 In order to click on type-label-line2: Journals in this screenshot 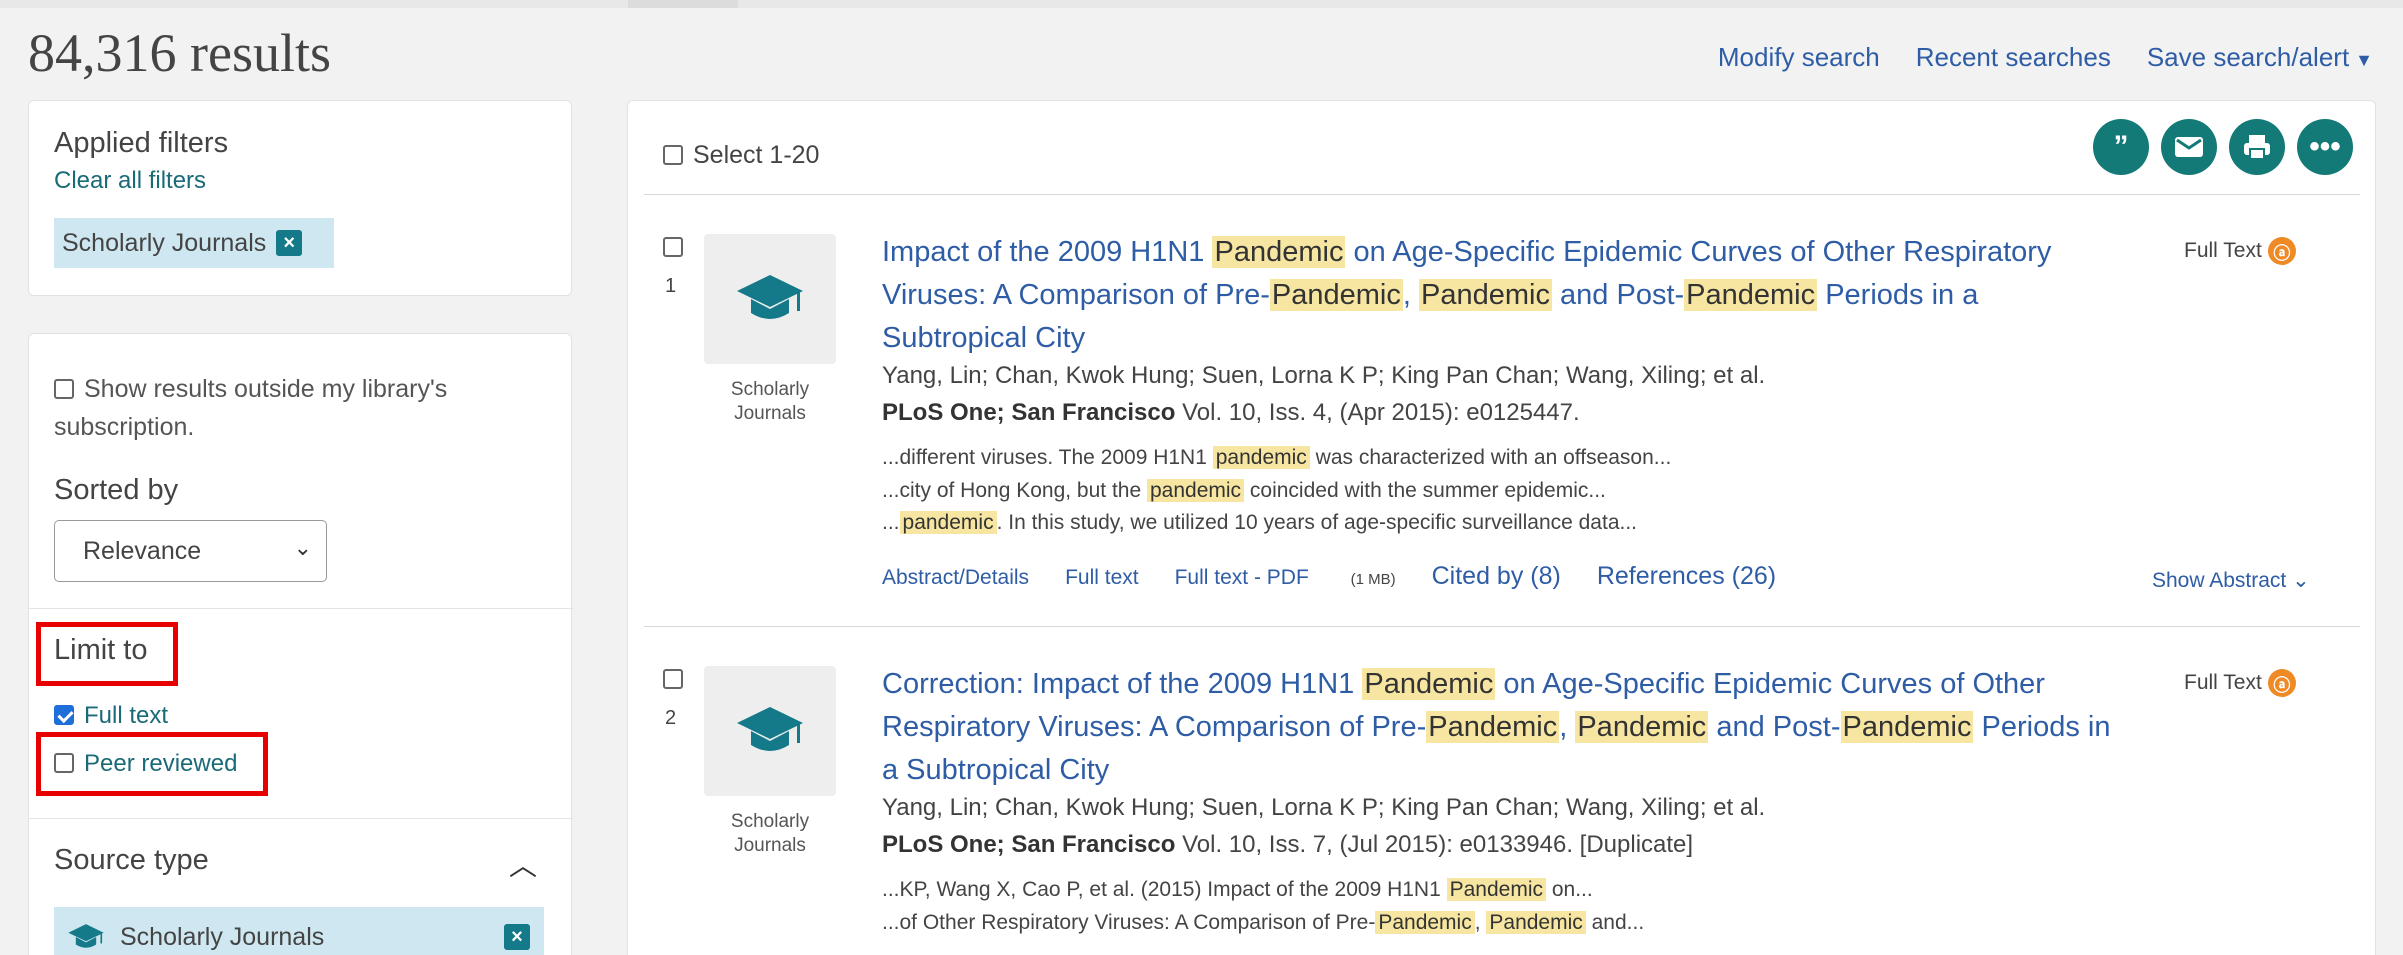, I will do `click(770, 413)`.